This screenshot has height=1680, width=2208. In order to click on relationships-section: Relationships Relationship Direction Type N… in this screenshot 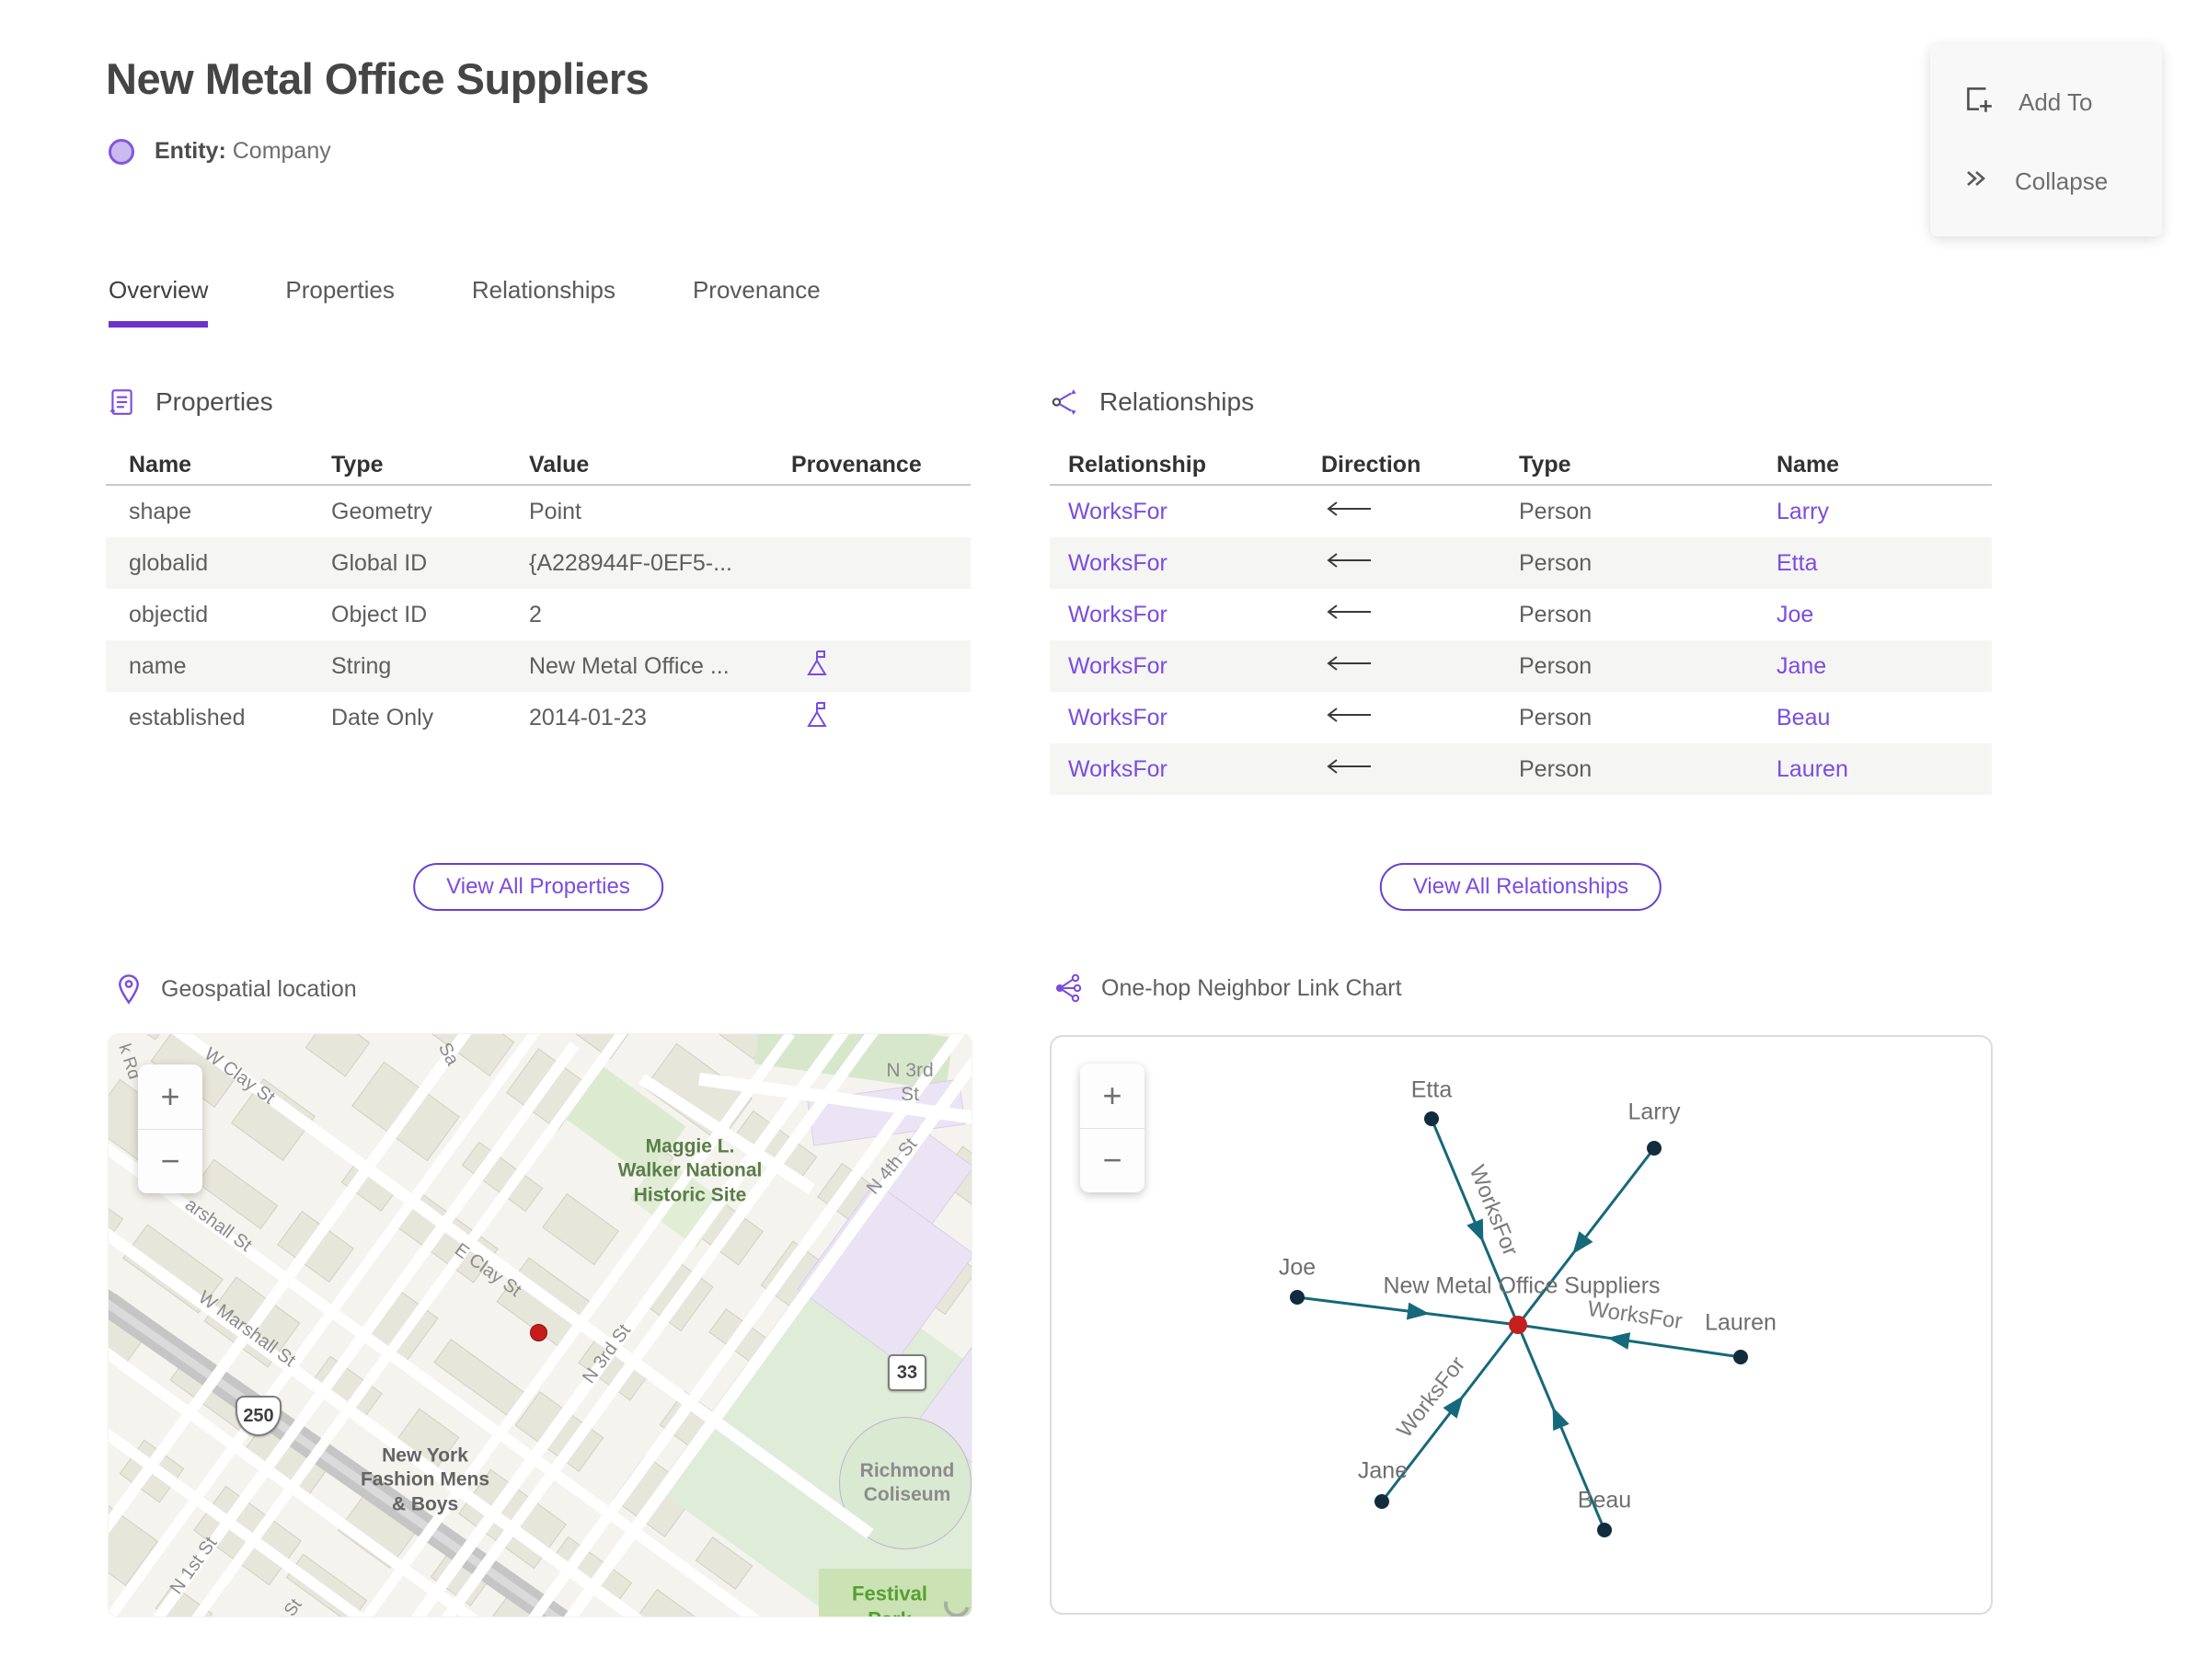, I will do `click(1521, 662)`.